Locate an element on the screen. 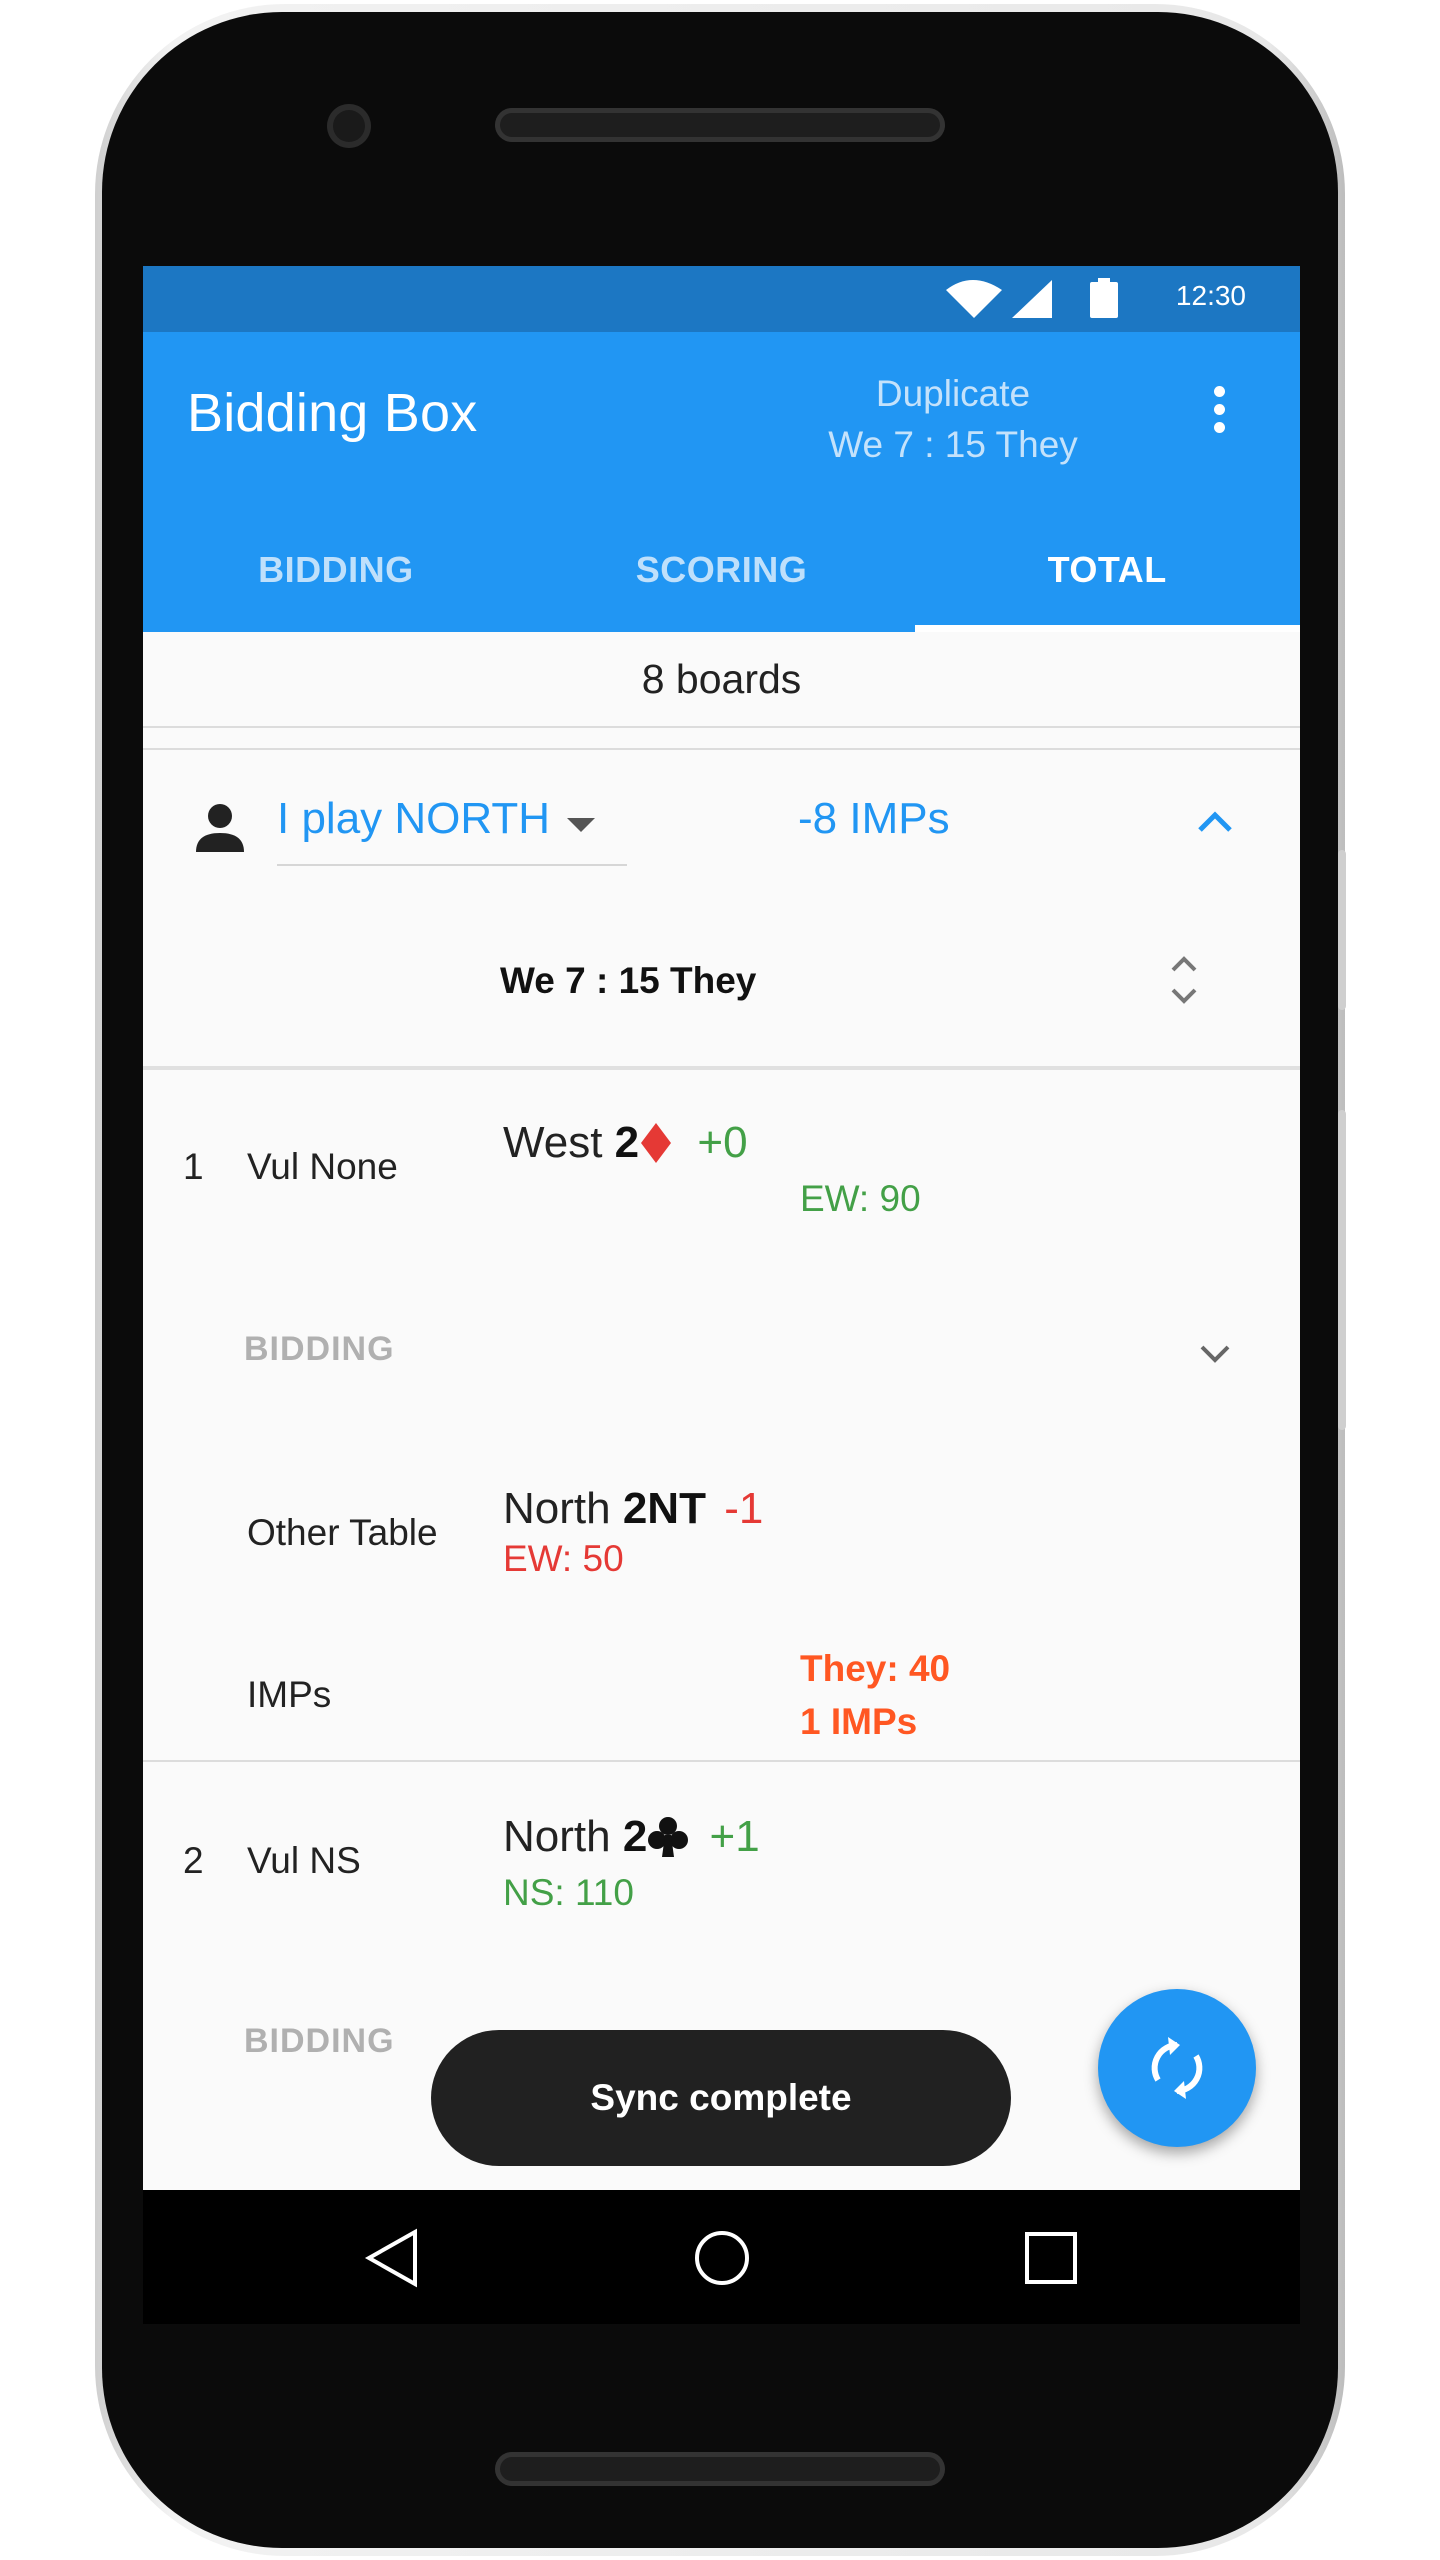 The width and height of the screenshot is (1440, 2560). tab-bidding: BIDDING is located at coordinates (336, 576).